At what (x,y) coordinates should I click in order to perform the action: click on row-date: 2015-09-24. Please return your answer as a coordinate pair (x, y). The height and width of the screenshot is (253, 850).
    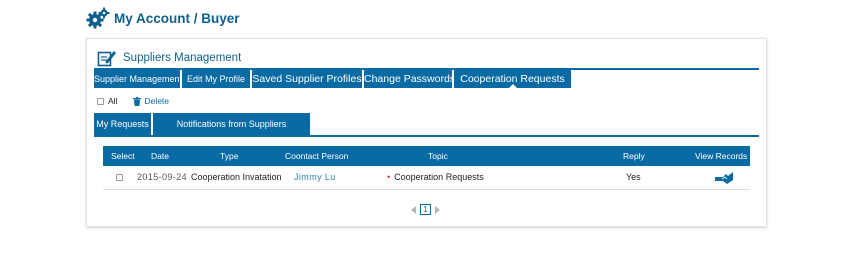
    Looking at the image, I should click on (162, 177).